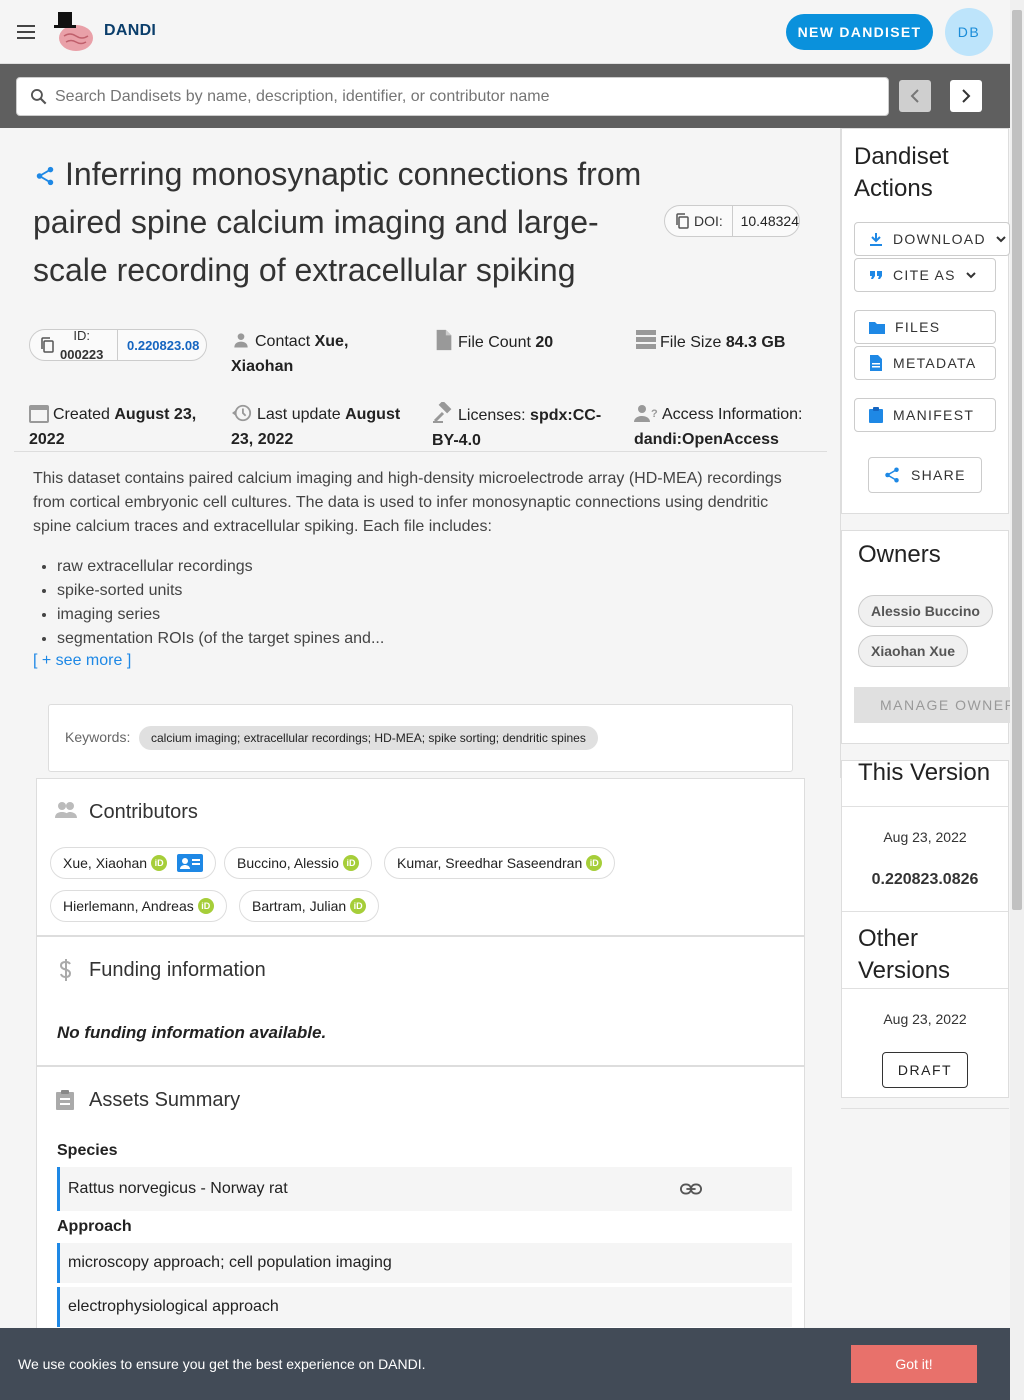  I want to click on history-icon, so click(242, 413).